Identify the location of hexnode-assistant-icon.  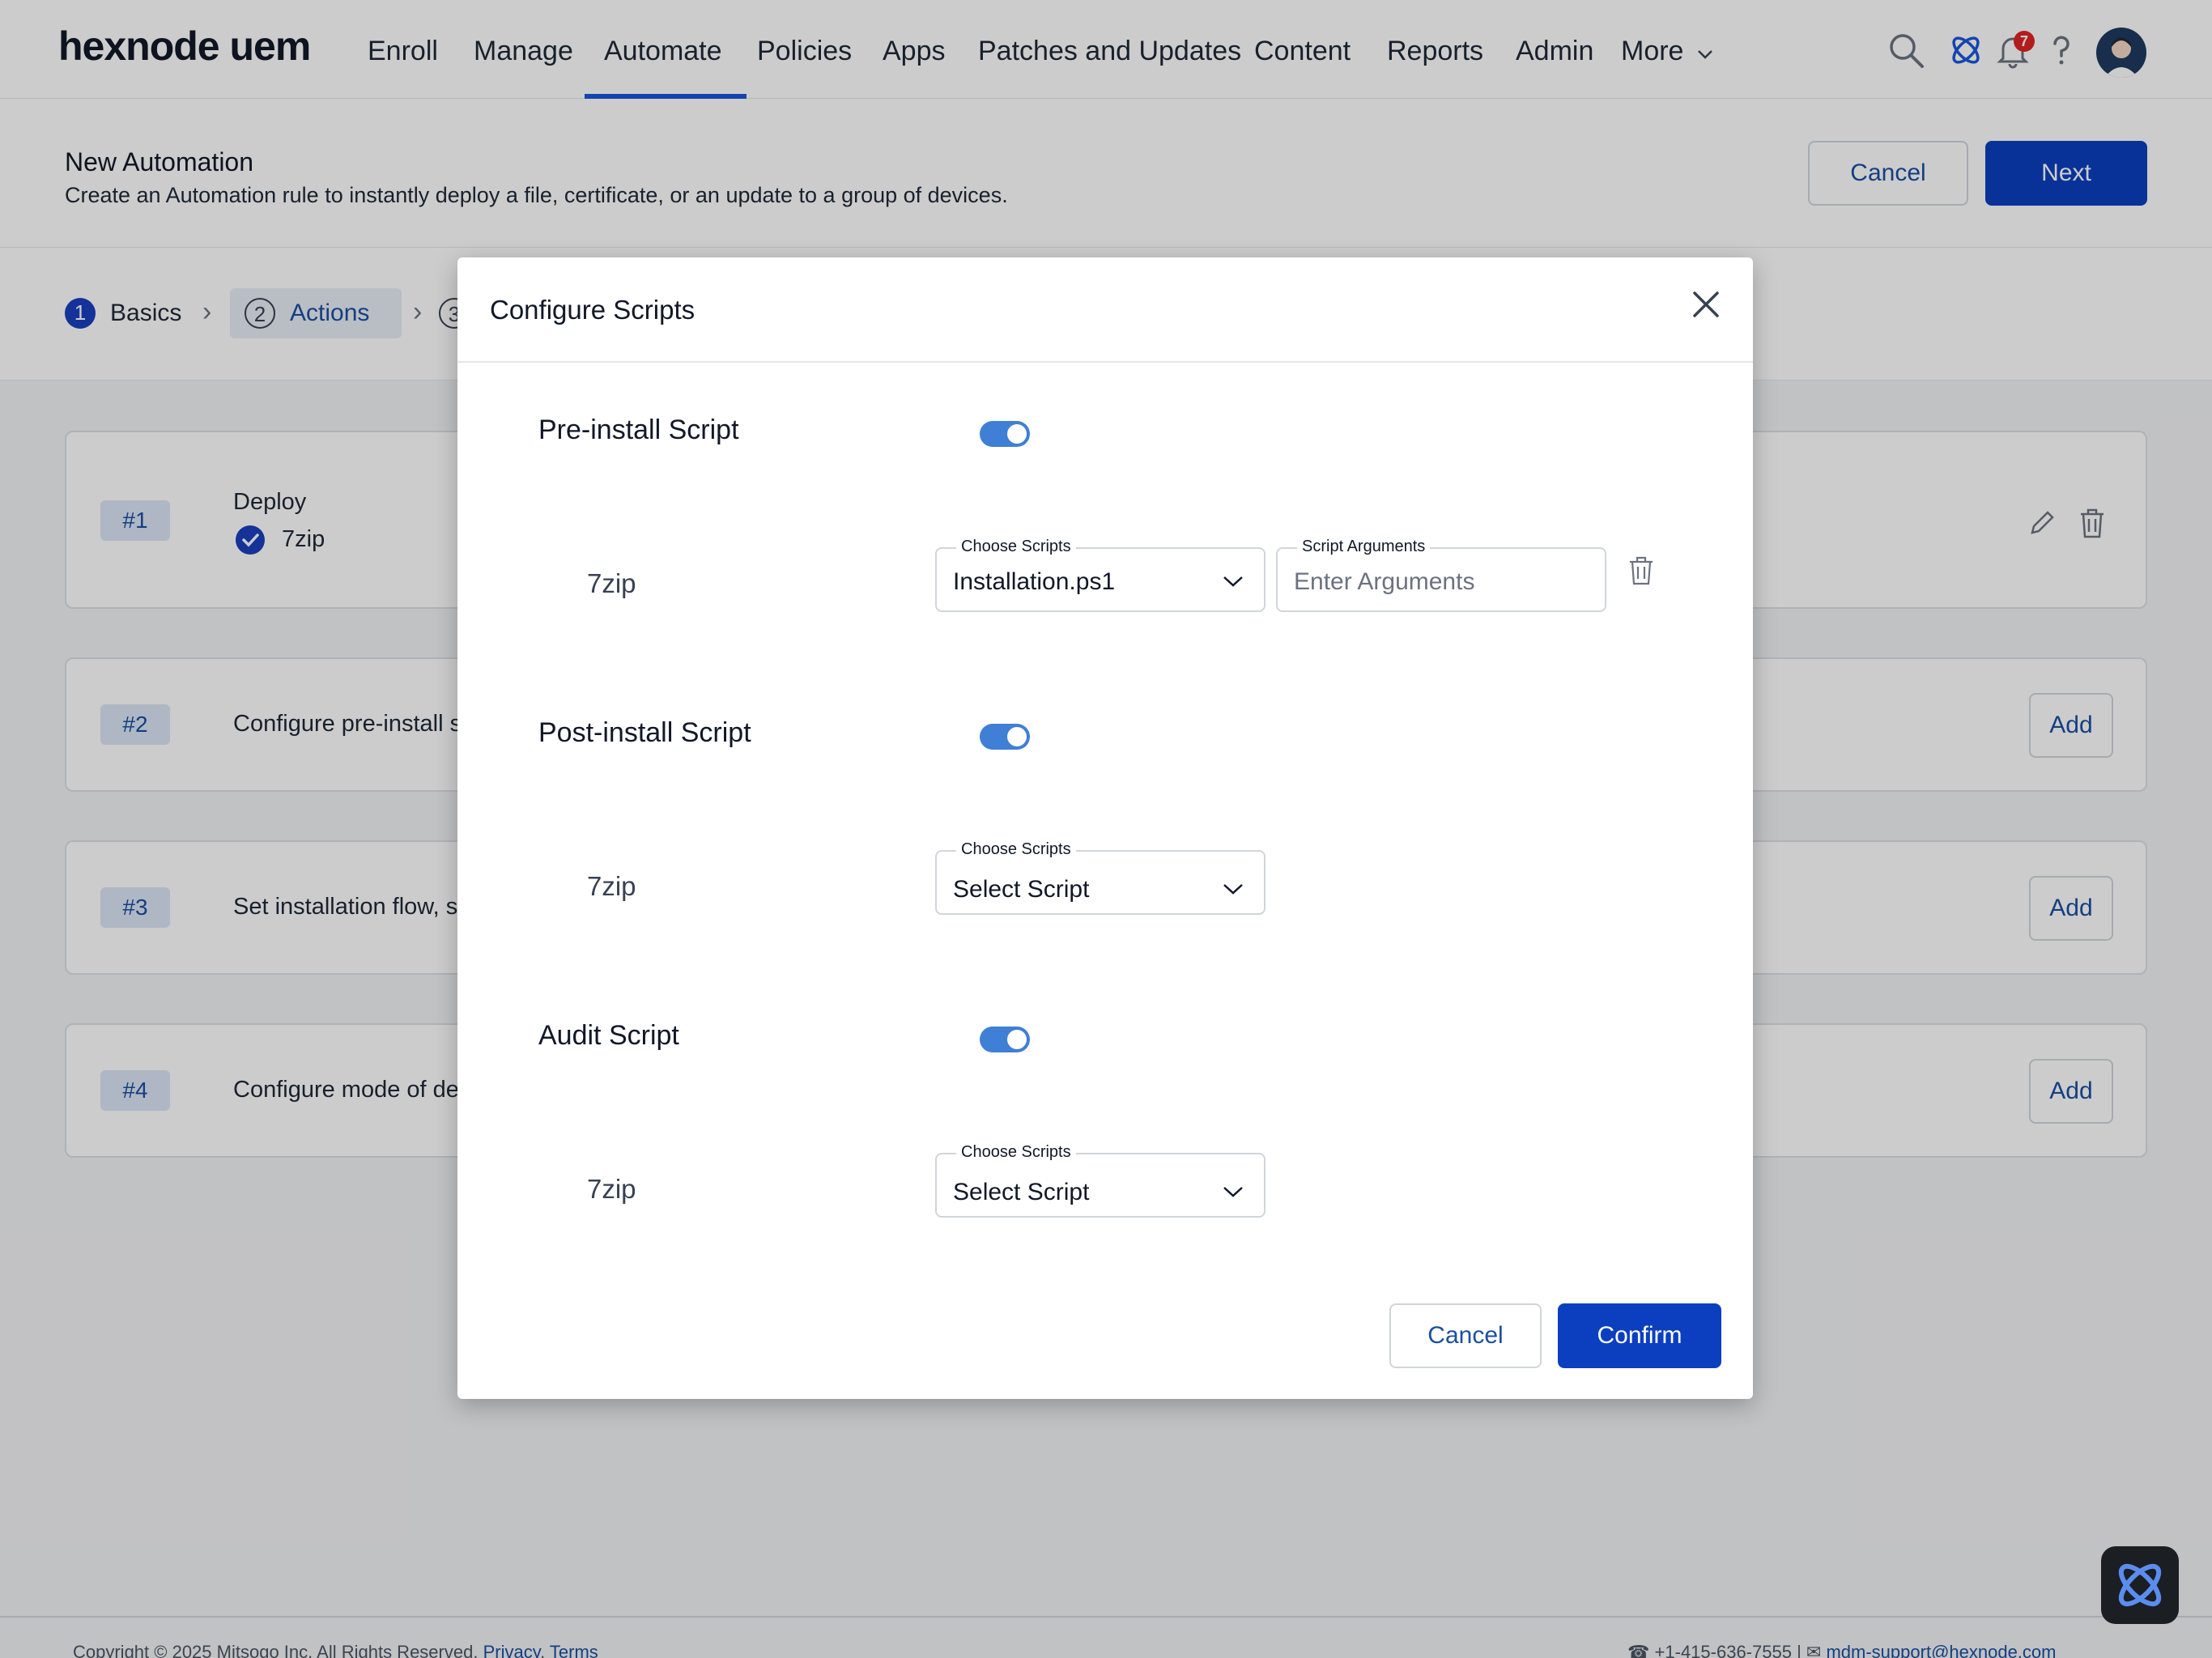
(2140, 1585).